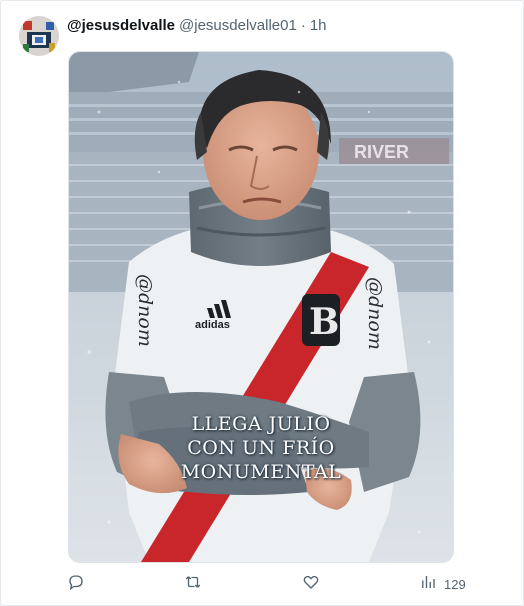  What do you see at coordinates (121, 25) in the screenshot?
I see `display-name: @jesusdelvalle` at bounding box center [121, 25].